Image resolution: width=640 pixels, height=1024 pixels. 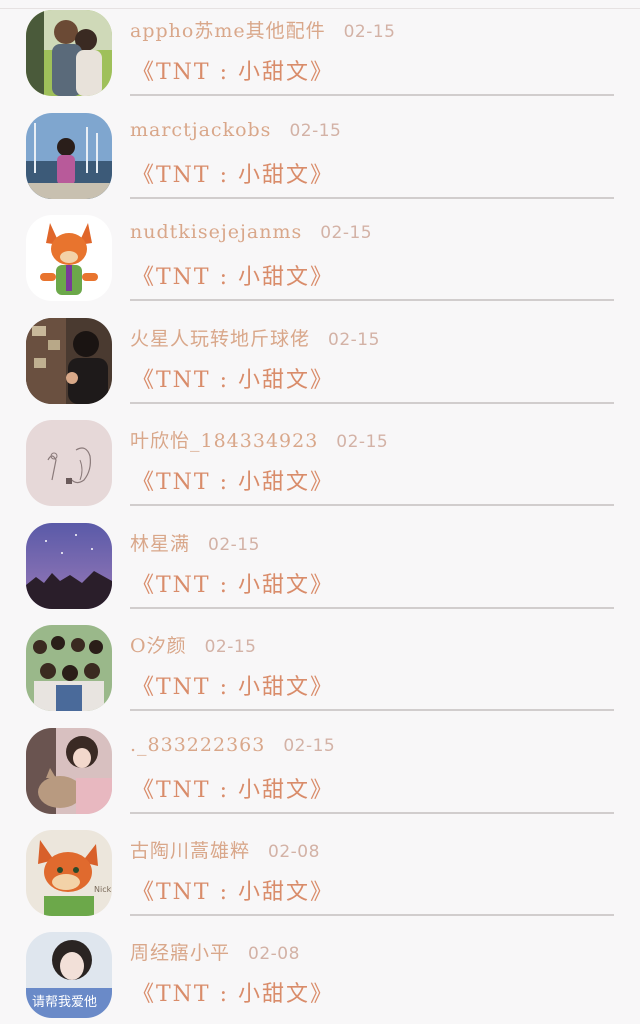 I want to click on couple-photo-icon, so click(x=69, y=53).